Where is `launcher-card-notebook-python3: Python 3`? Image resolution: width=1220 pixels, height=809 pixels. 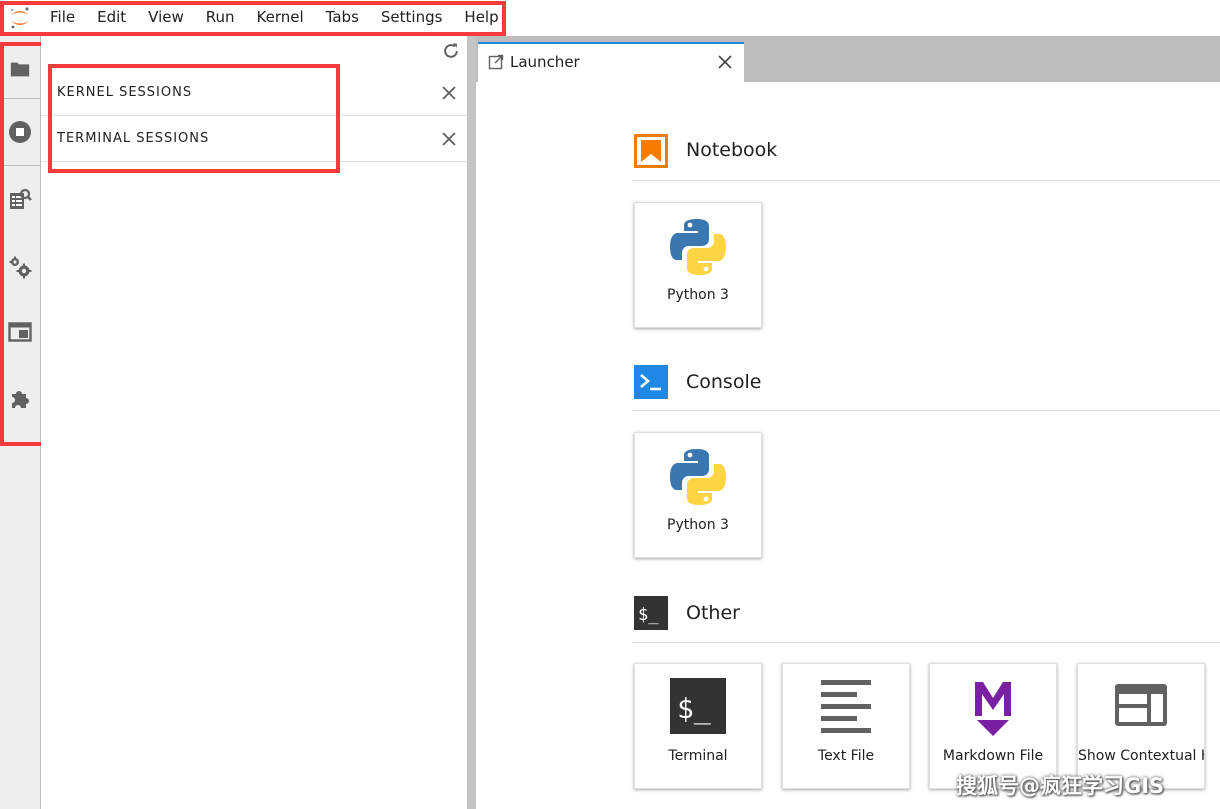 launcher-card-notebook-python3: Python 3 is located at coordinates (698, 265).